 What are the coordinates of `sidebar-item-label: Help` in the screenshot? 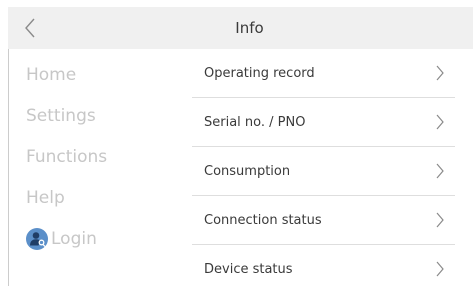 It's located at (45, 198).